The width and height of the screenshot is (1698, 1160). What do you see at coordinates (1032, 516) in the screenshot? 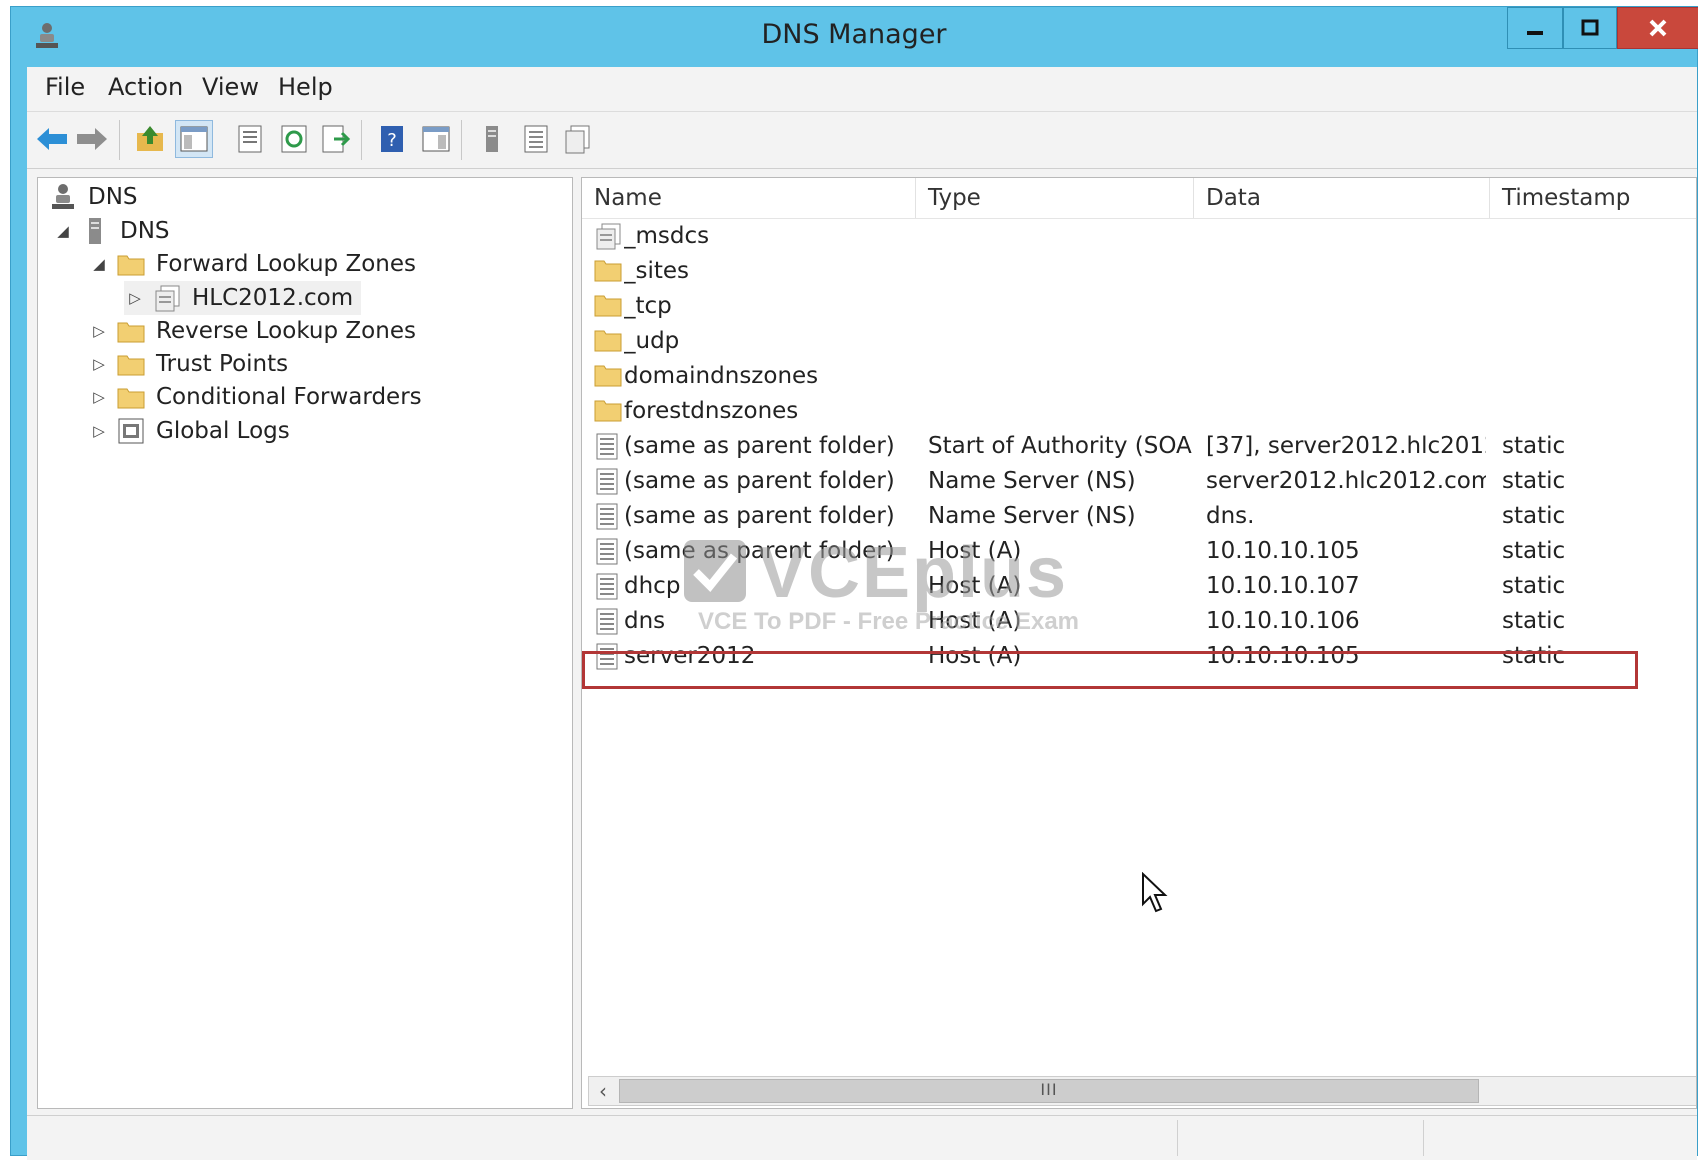
I see `cell-type: Name Server (NS)` at bounding box center [1032, 516].